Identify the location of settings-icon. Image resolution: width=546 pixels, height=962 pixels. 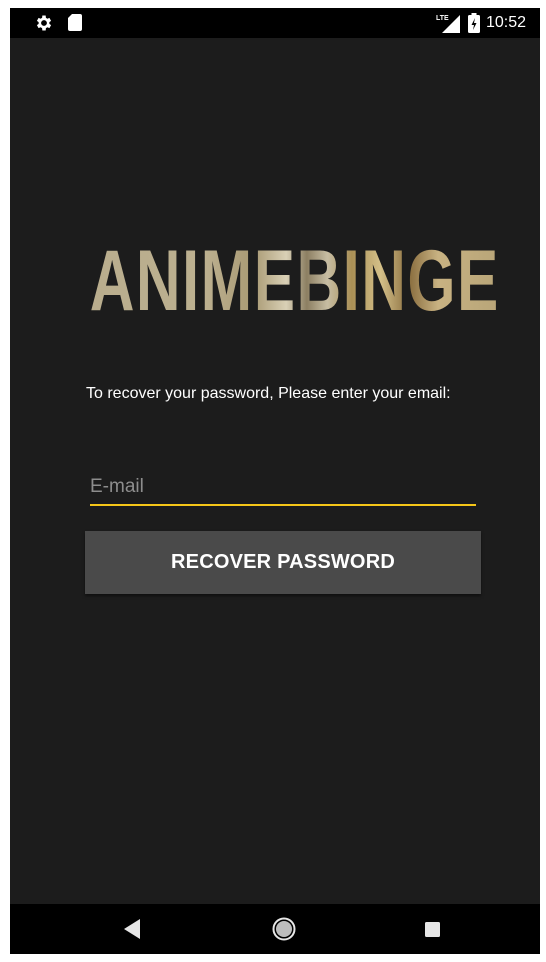
(44, 23).